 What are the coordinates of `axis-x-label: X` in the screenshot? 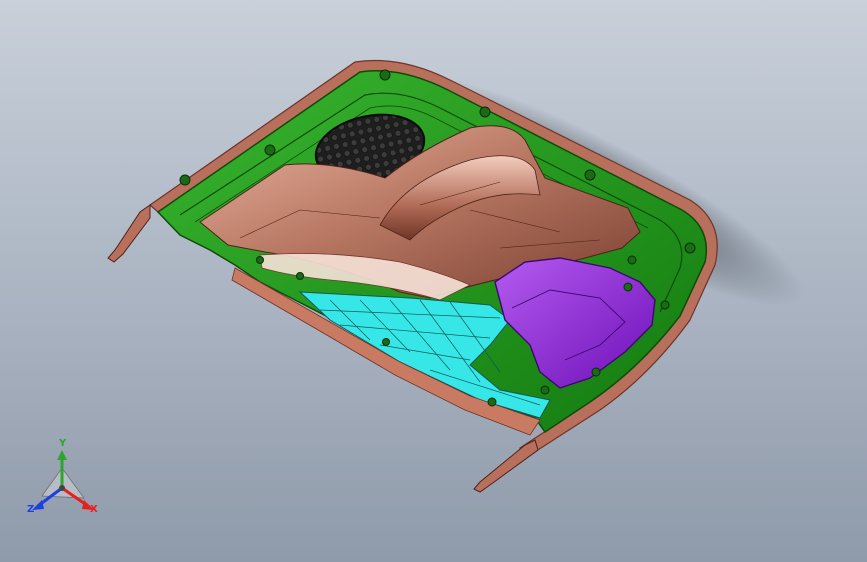 It's located at (94, 509).